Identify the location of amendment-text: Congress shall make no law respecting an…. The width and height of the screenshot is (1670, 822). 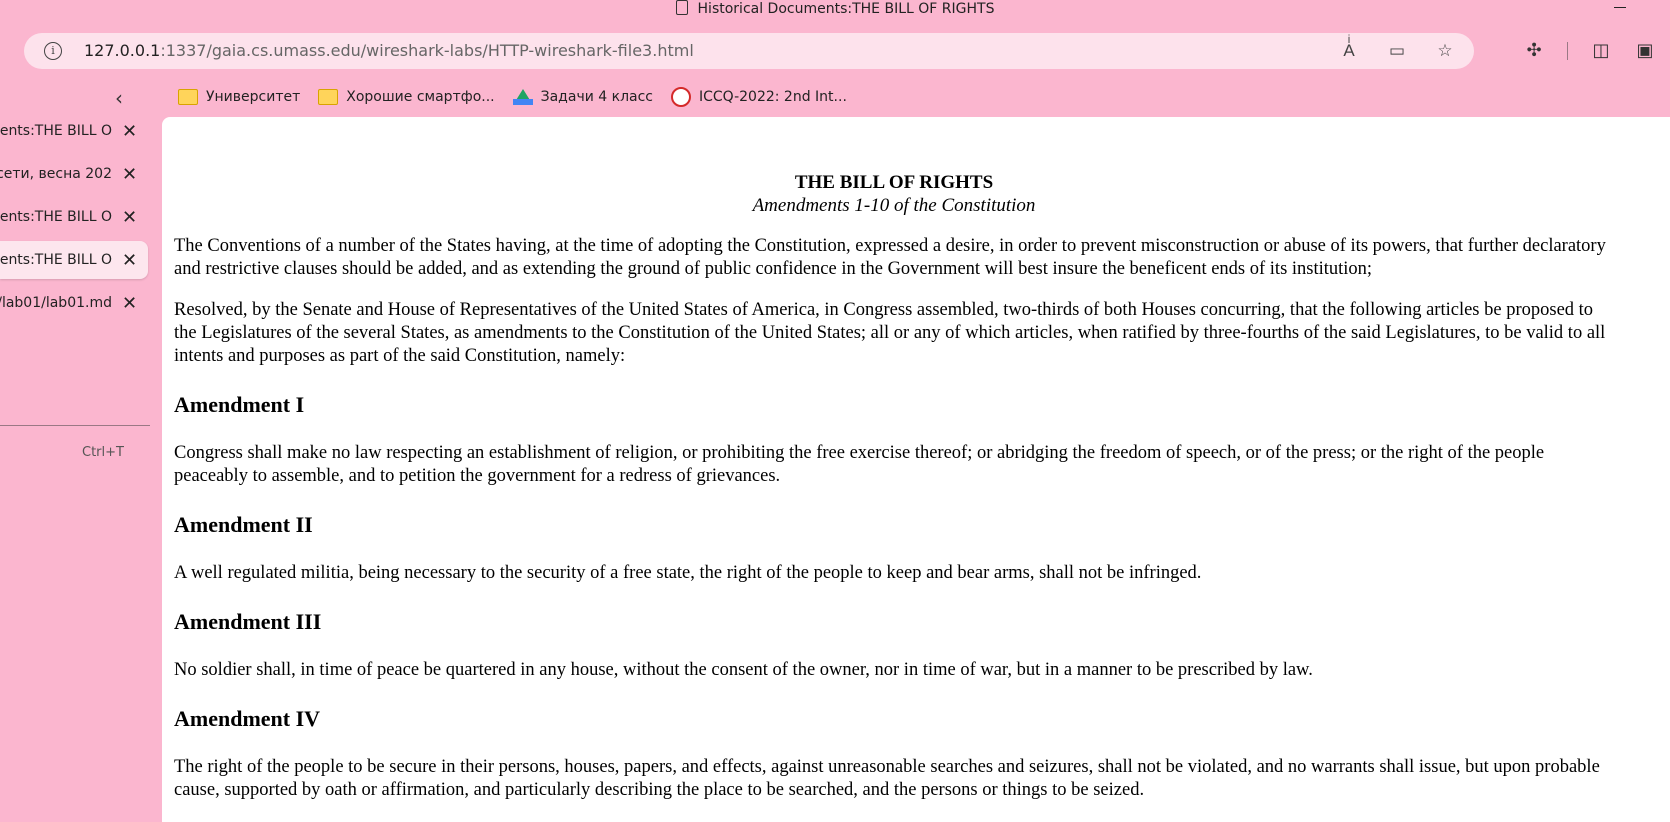
(859, 464).